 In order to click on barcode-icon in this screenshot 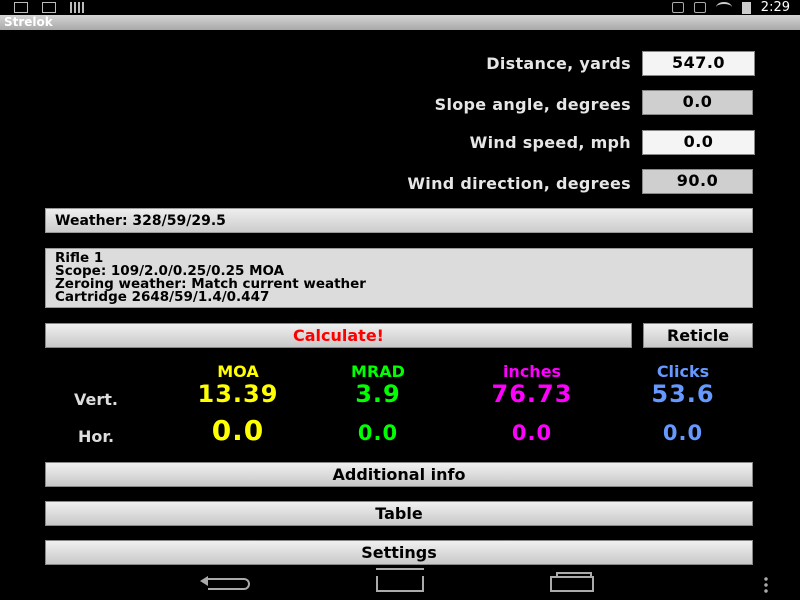, I will do `click(77, 7)`.